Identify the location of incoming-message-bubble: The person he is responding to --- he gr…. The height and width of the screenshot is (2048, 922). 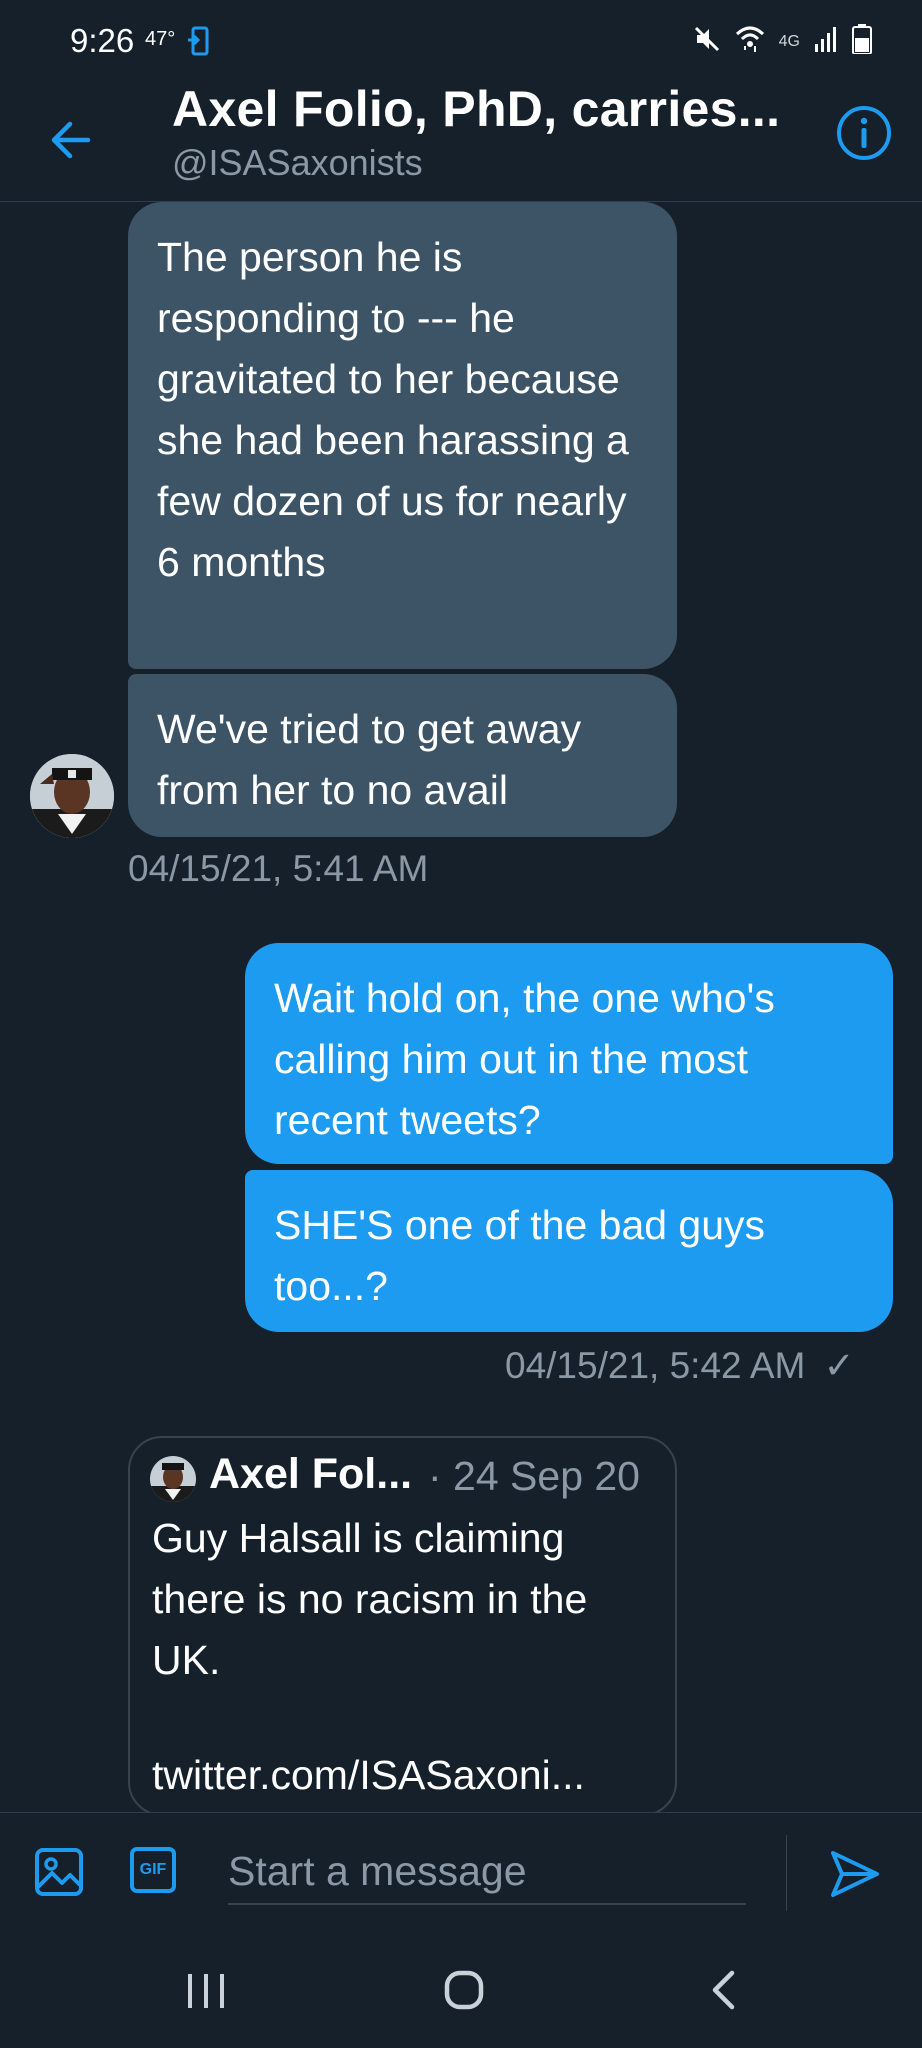
(402, 435).